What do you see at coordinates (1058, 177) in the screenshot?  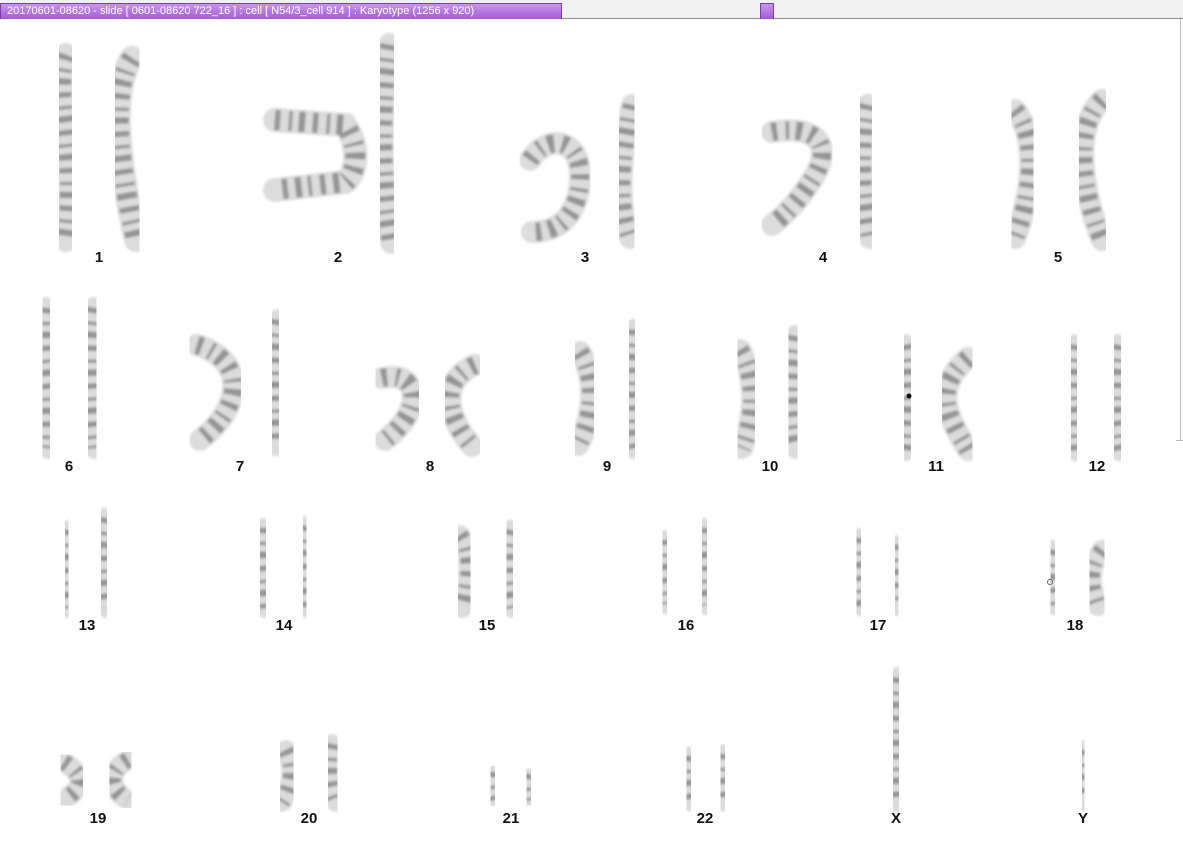 I see `chromosome-pair-5: 5` at bounding box center [1058, 177].